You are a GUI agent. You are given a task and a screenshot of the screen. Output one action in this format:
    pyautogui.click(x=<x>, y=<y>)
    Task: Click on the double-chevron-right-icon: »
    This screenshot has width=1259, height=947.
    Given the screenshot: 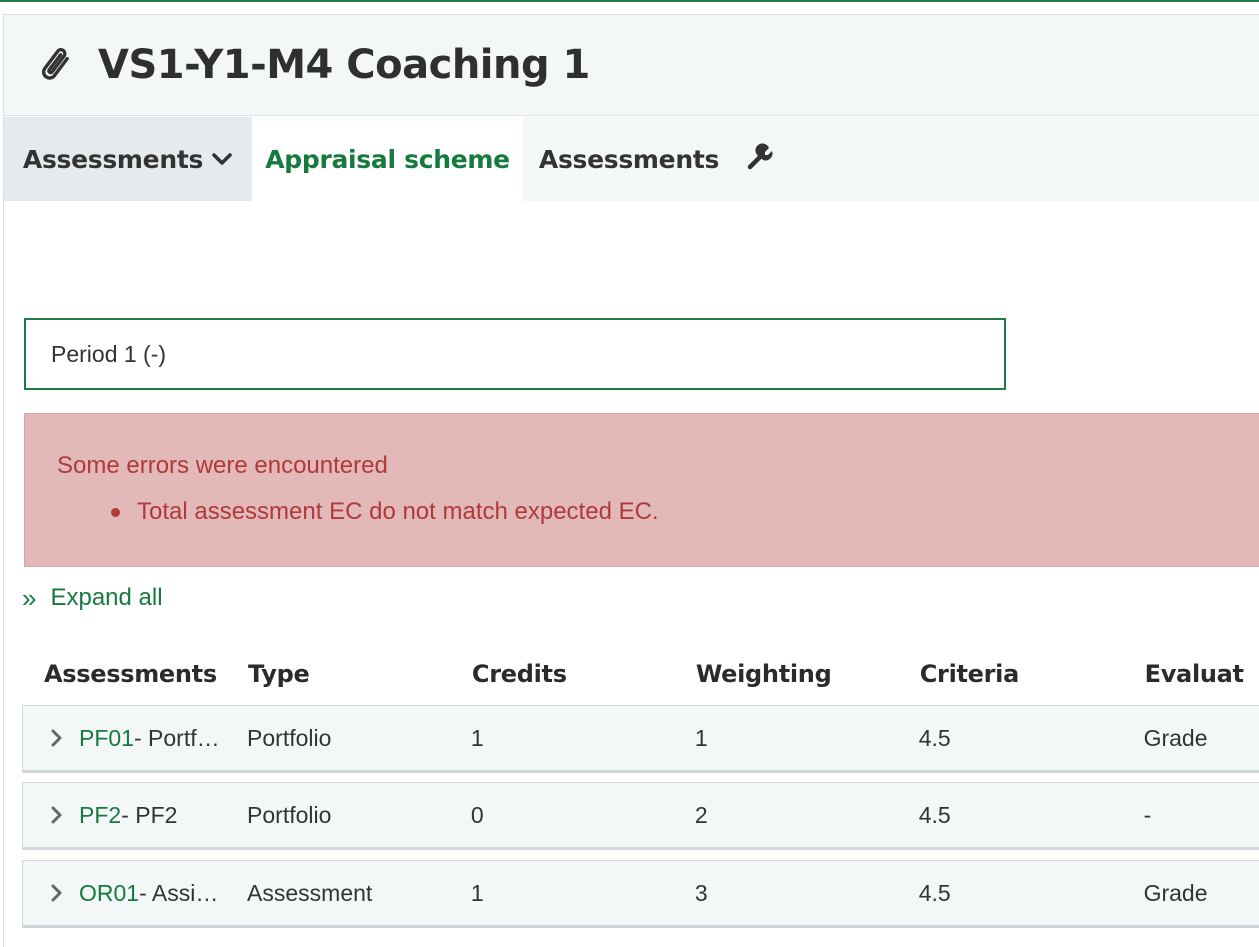 What is the action you would take?
    pyautogui.click(x=29, y=598)
    